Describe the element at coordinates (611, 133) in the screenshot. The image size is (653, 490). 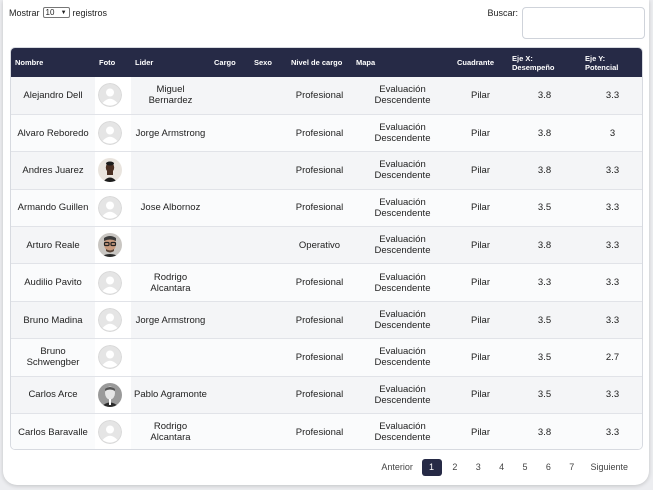
I see `cell-y: 3` at that location.